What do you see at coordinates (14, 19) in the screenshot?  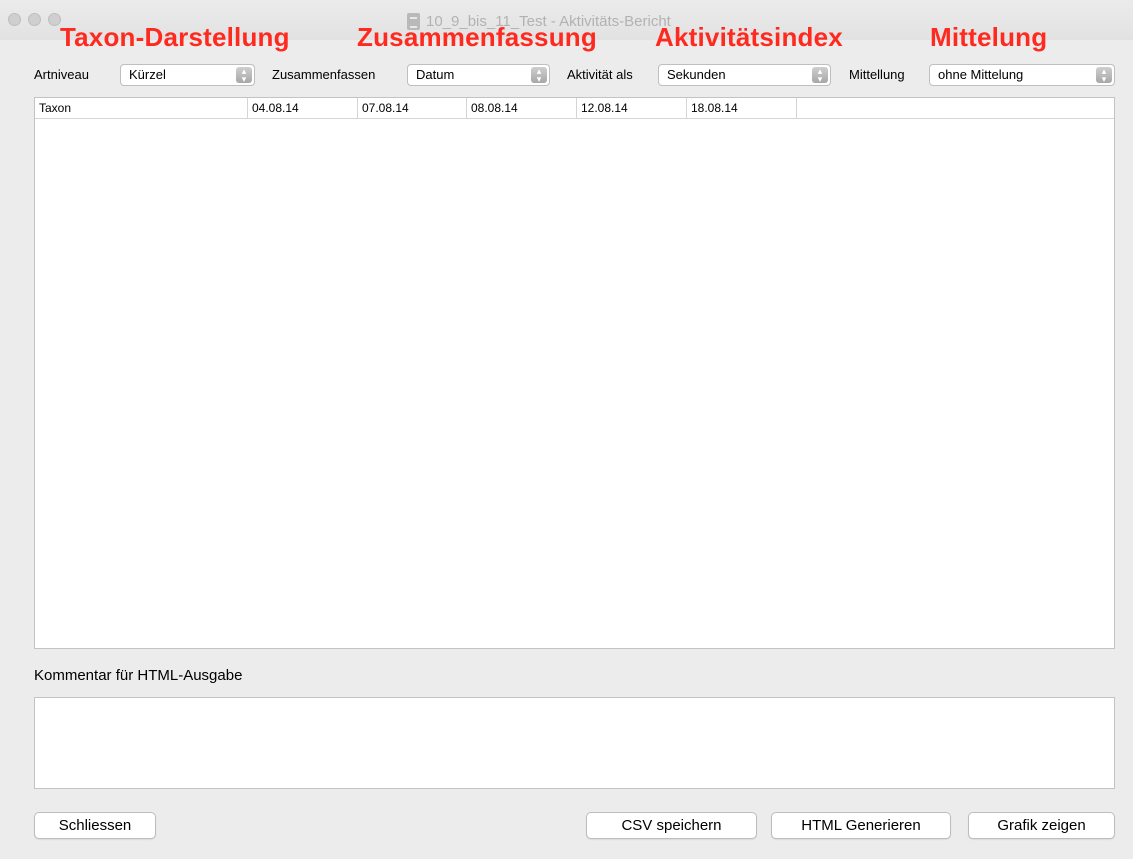 I see `close-window-icon` at bounding box center [14, 19].